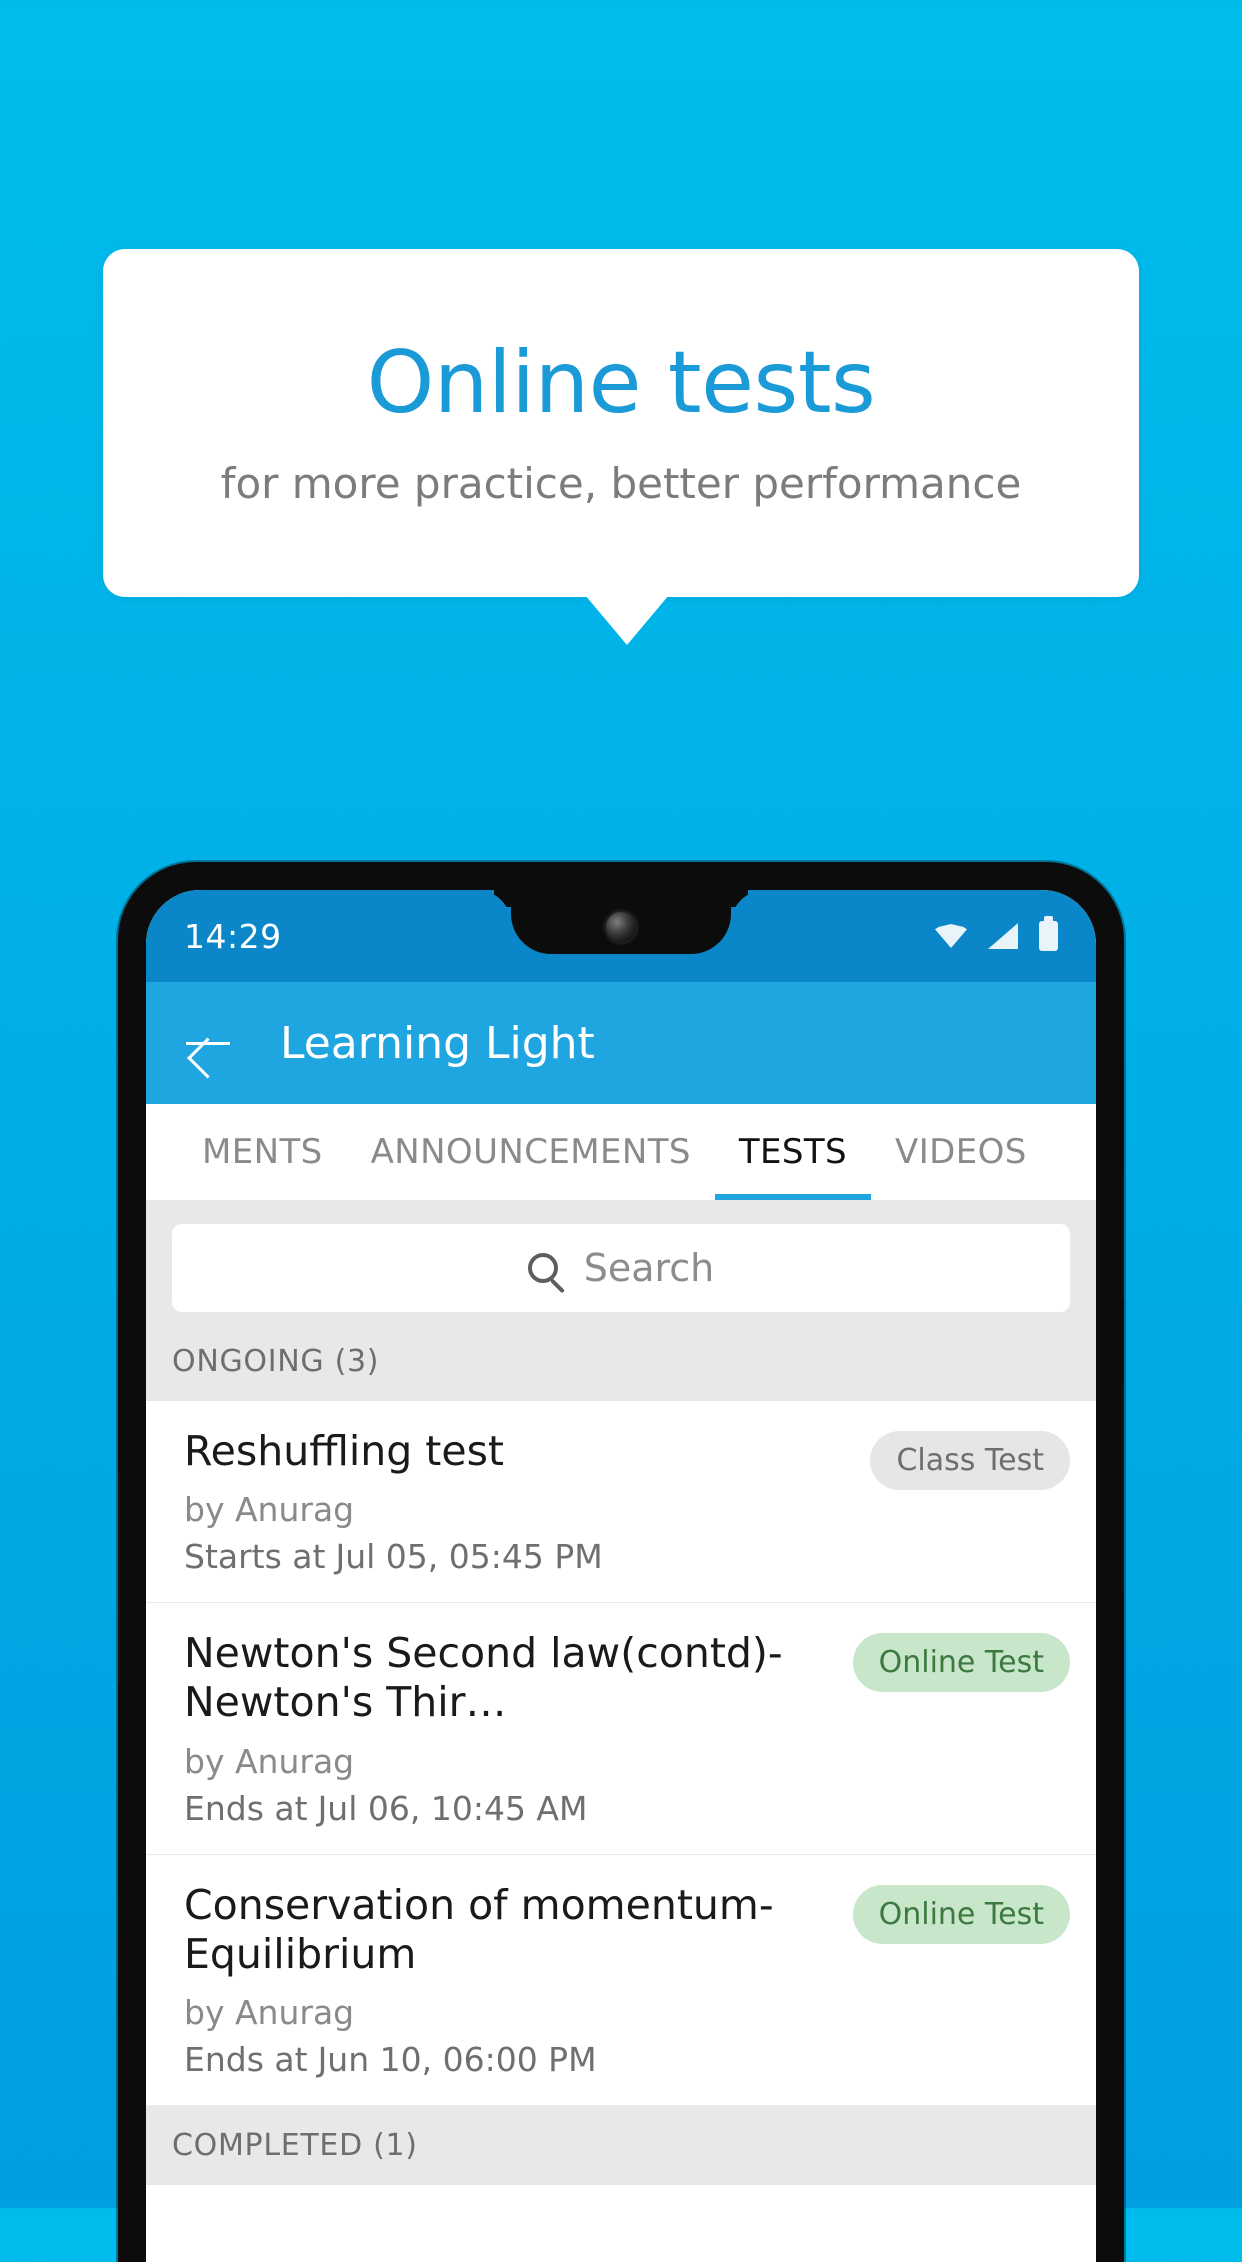  I want to click on wifi-icon, so click(951, 936).